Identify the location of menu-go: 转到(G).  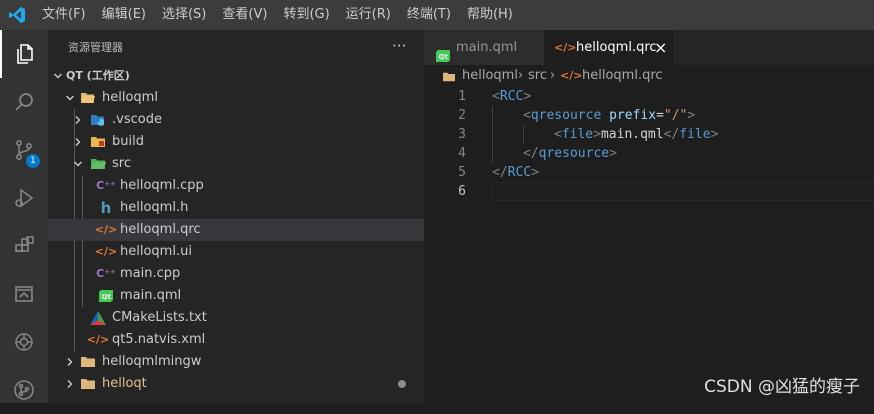
(306, 15).